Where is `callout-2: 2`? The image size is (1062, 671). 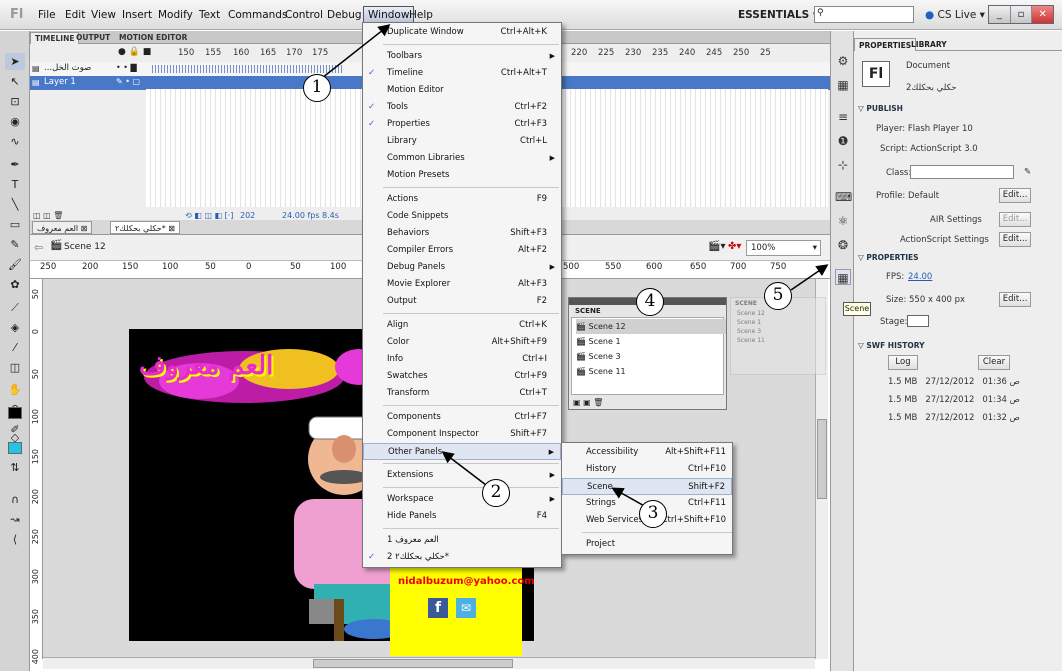
callout-2: 2 is located at coordinates (496, 493).